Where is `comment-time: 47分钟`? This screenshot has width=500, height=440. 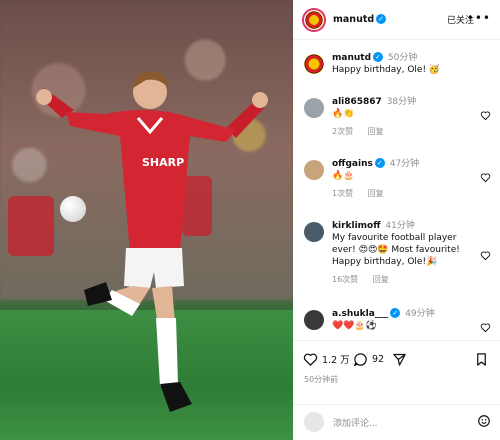
comment-time: 47分钟 is located at coordinates (404, 164).